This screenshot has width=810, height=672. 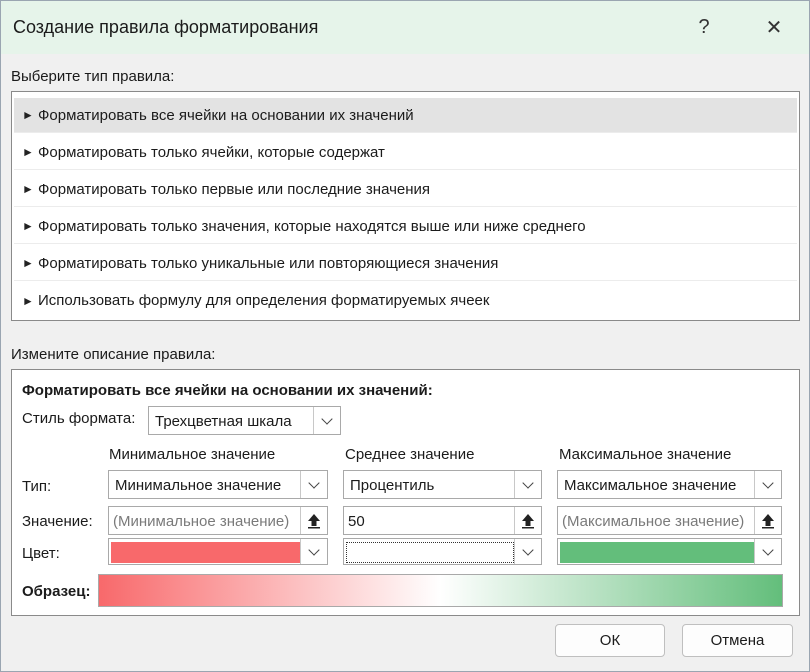 I want to click on mid-color-picker, so click(x=442, y=551).